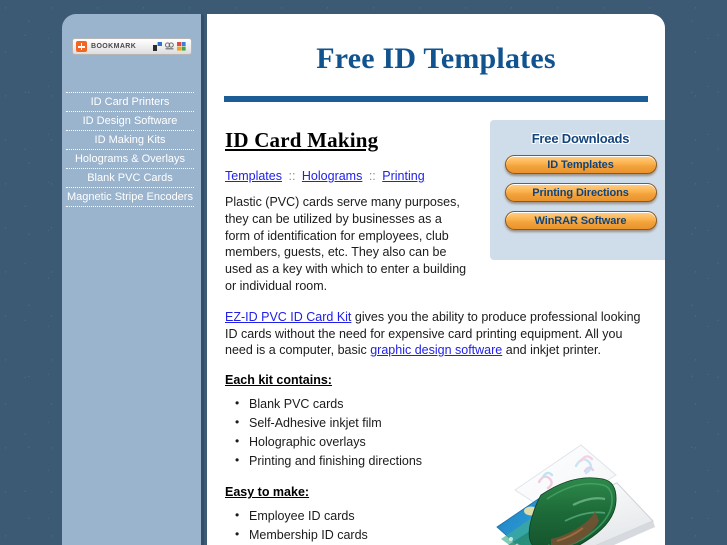 This screenshot has height=545, width=727. What do you see at coordinates (580, 138) in the screenshot?
I see `free-downloads-title: Free Downloads` at bounding box center [580, 138].